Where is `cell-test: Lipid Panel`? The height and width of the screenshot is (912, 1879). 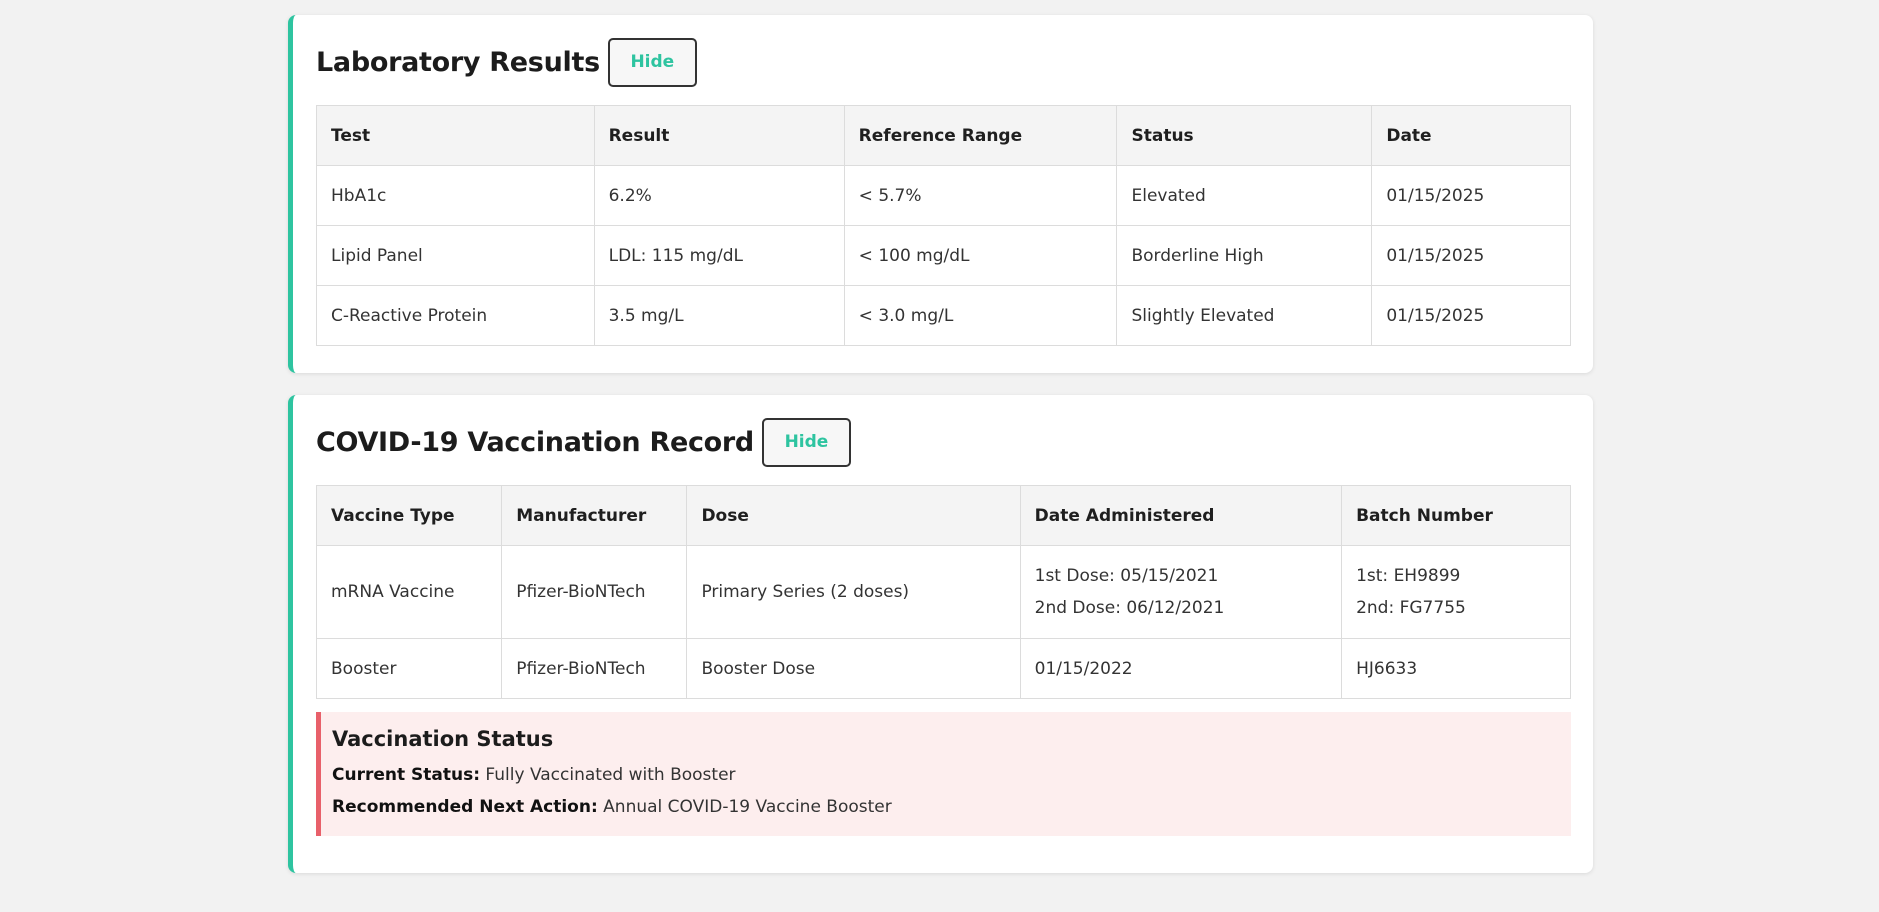
cell-test: Lipid Panel is located at coordinates (455, 255).